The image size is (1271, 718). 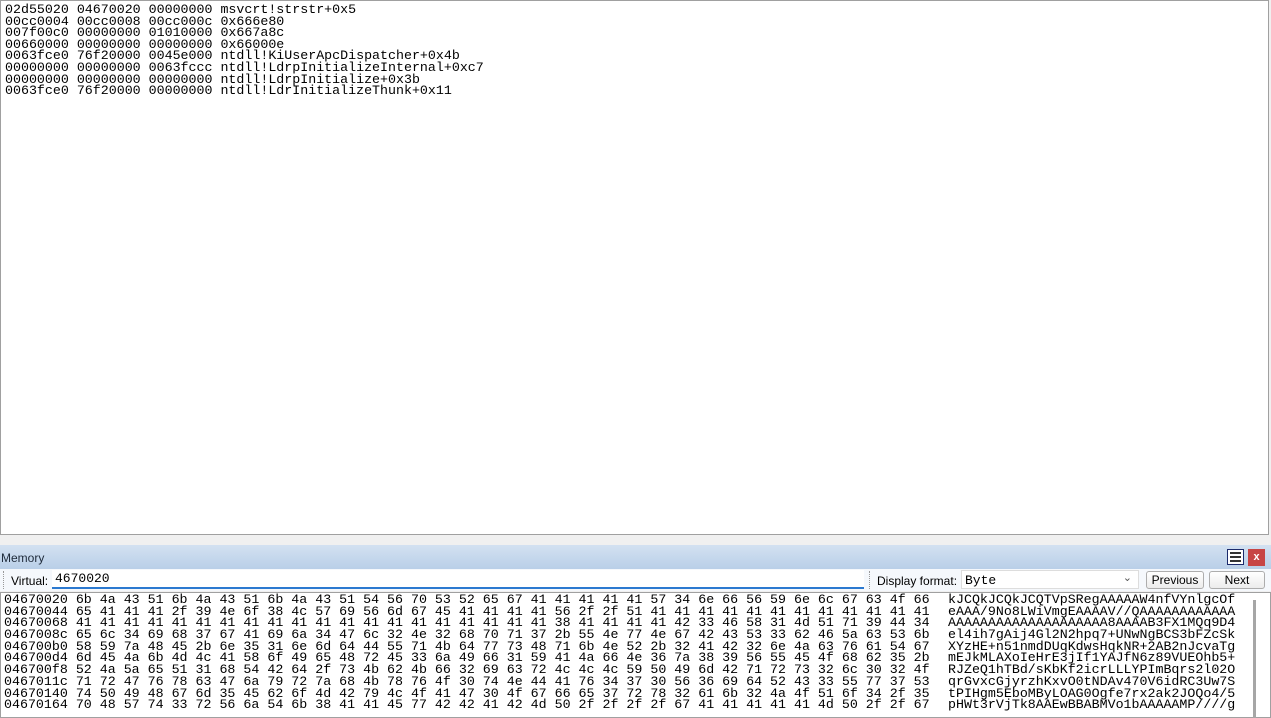 What do you see at coordinates (917, 581) in the screenshot?
I see `display-format-label: Display format:` at bounding box center [917, 581].